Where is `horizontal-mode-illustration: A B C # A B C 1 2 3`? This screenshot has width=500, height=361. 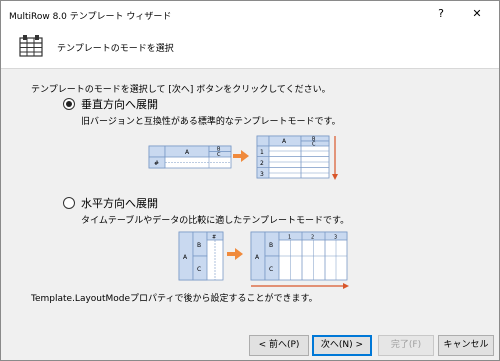
horizontal-mode-illustration: A B C # A B C 1 2 3 is located at coordinates (263, 260).